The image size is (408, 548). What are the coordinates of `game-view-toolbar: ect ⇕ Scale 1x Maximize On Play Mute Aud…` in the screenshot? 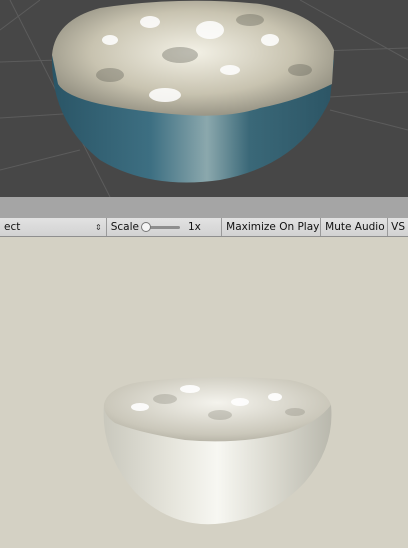 It's located at (204, 227).